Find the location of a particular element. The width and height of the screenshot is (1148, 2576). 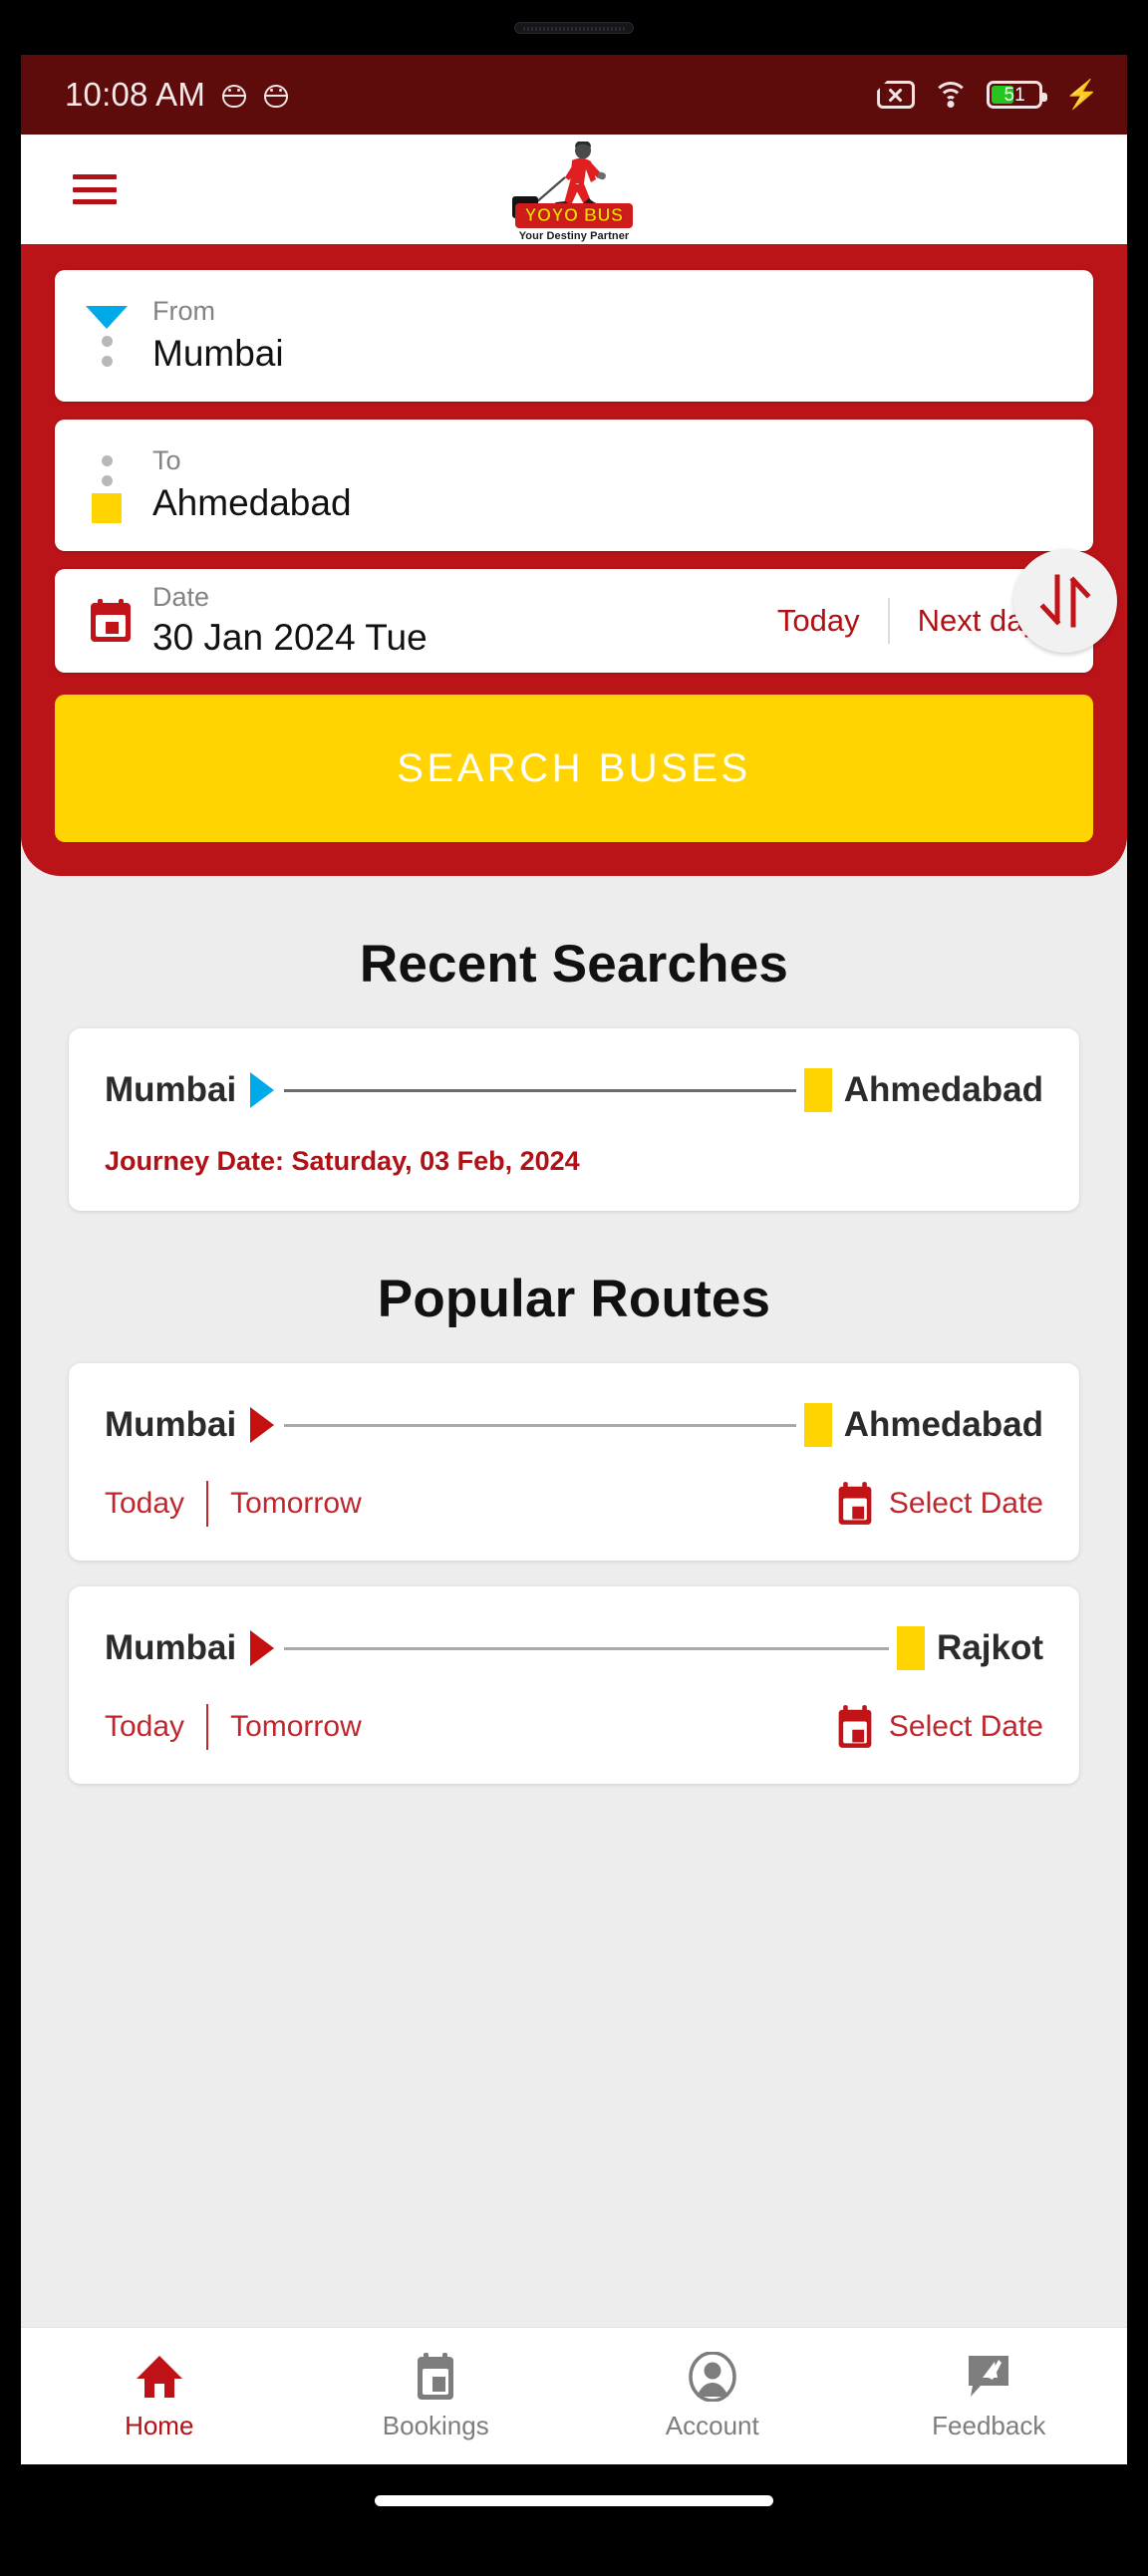

app-bar: YOYO BUS Your Destiny Partner is located at coordinates (574, 189).